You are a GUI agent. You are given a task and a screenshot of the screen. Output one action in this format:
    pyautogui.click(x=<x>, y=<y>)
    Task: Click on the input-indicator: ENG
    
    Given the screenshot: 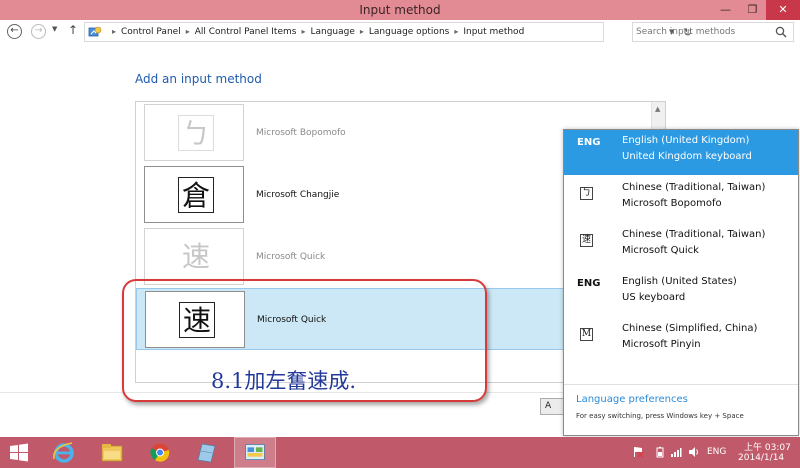 What is the action you would take?
    pyautogui.click(x=716, y=452)
    